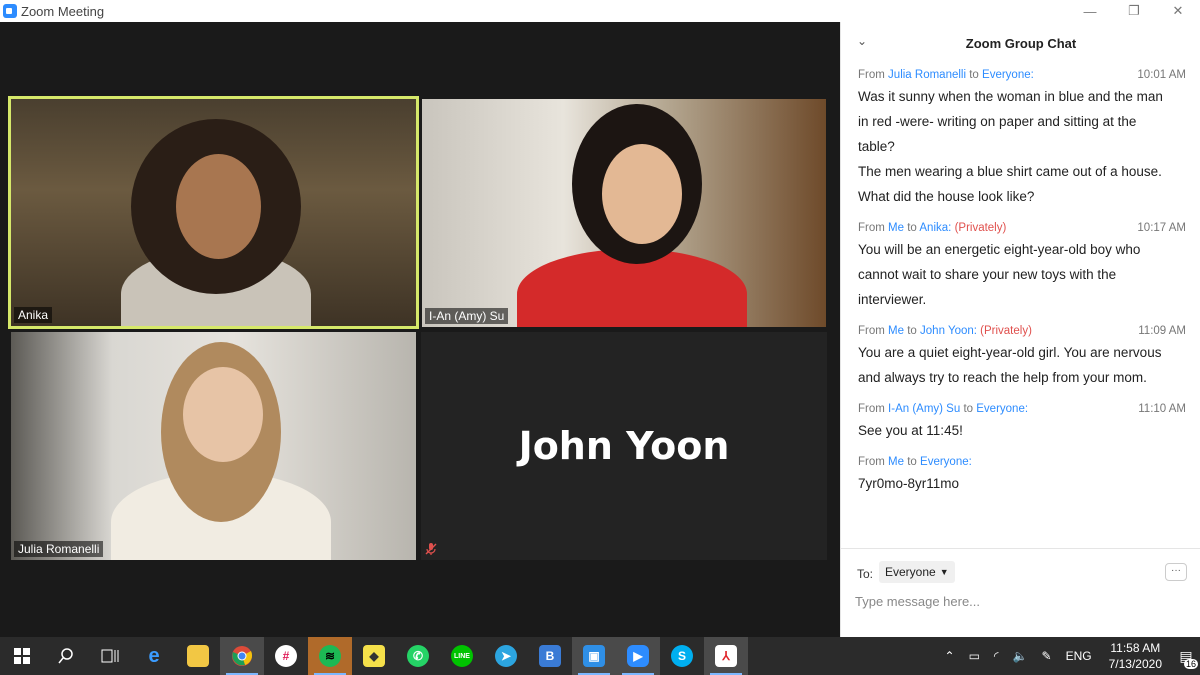 The image size is (1200, 675). What do you see at coordinates (59, 549) in the screenshot?
I see `participant-name-tag: Julia Romanelli` at bounding box center [59, 549].